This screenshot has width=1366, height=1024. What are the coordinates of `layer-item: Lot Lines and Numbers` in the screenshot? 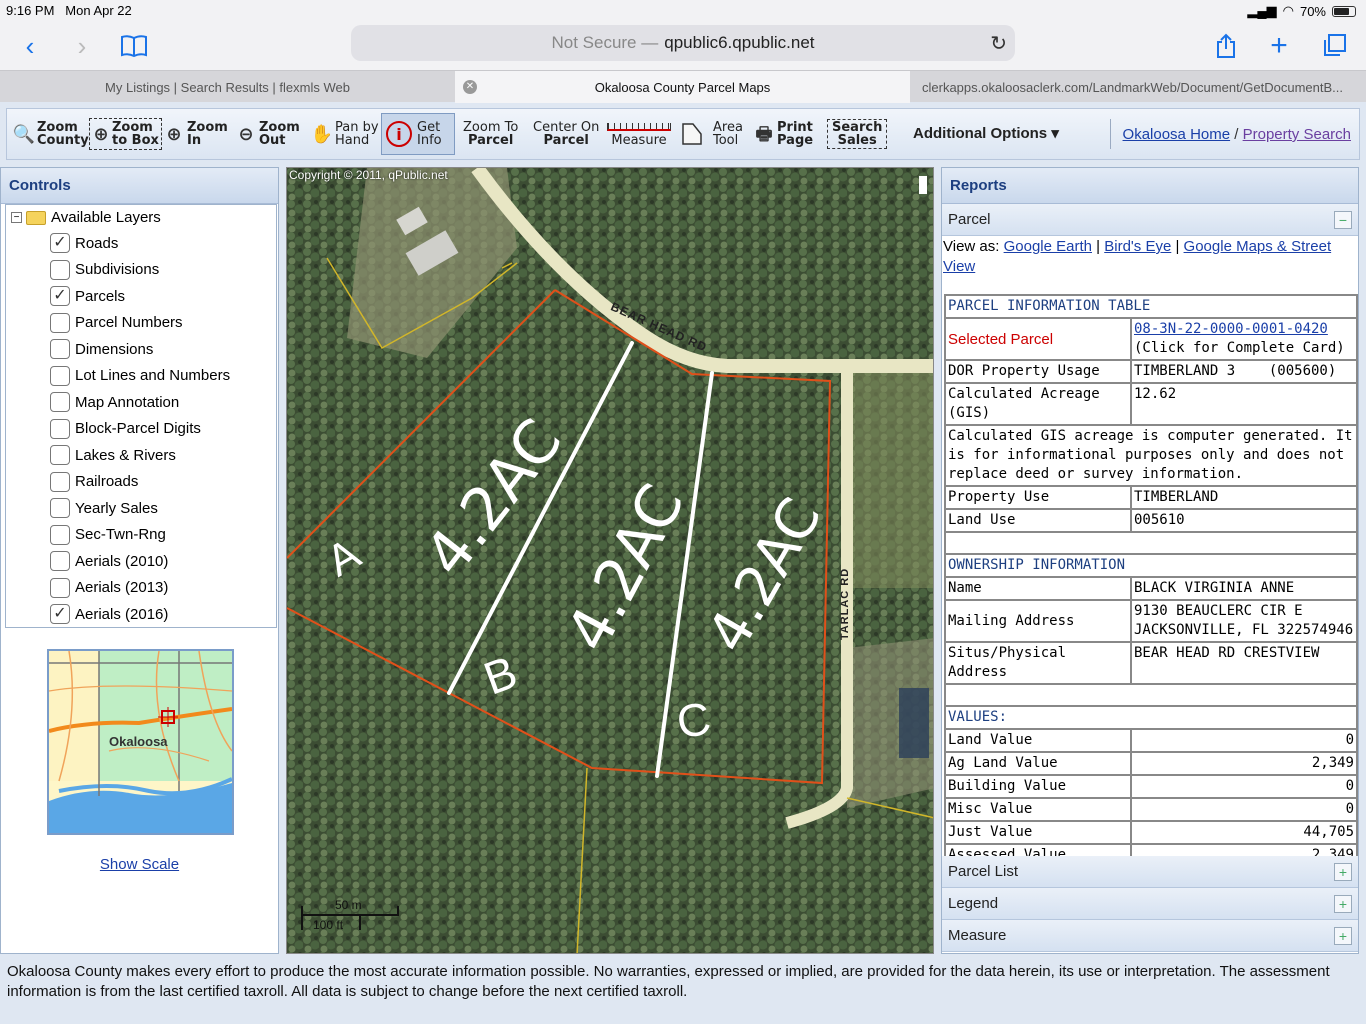 It's located at (140, 376).